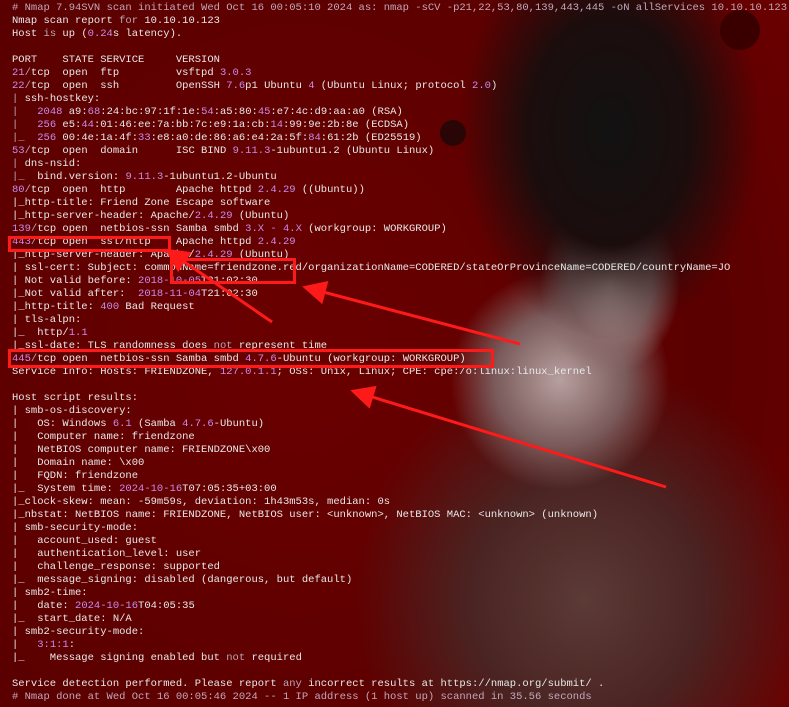 The width and height of the screenshot is (789, 707). I want to click on arrow-to-commonname, so click(411, 313).